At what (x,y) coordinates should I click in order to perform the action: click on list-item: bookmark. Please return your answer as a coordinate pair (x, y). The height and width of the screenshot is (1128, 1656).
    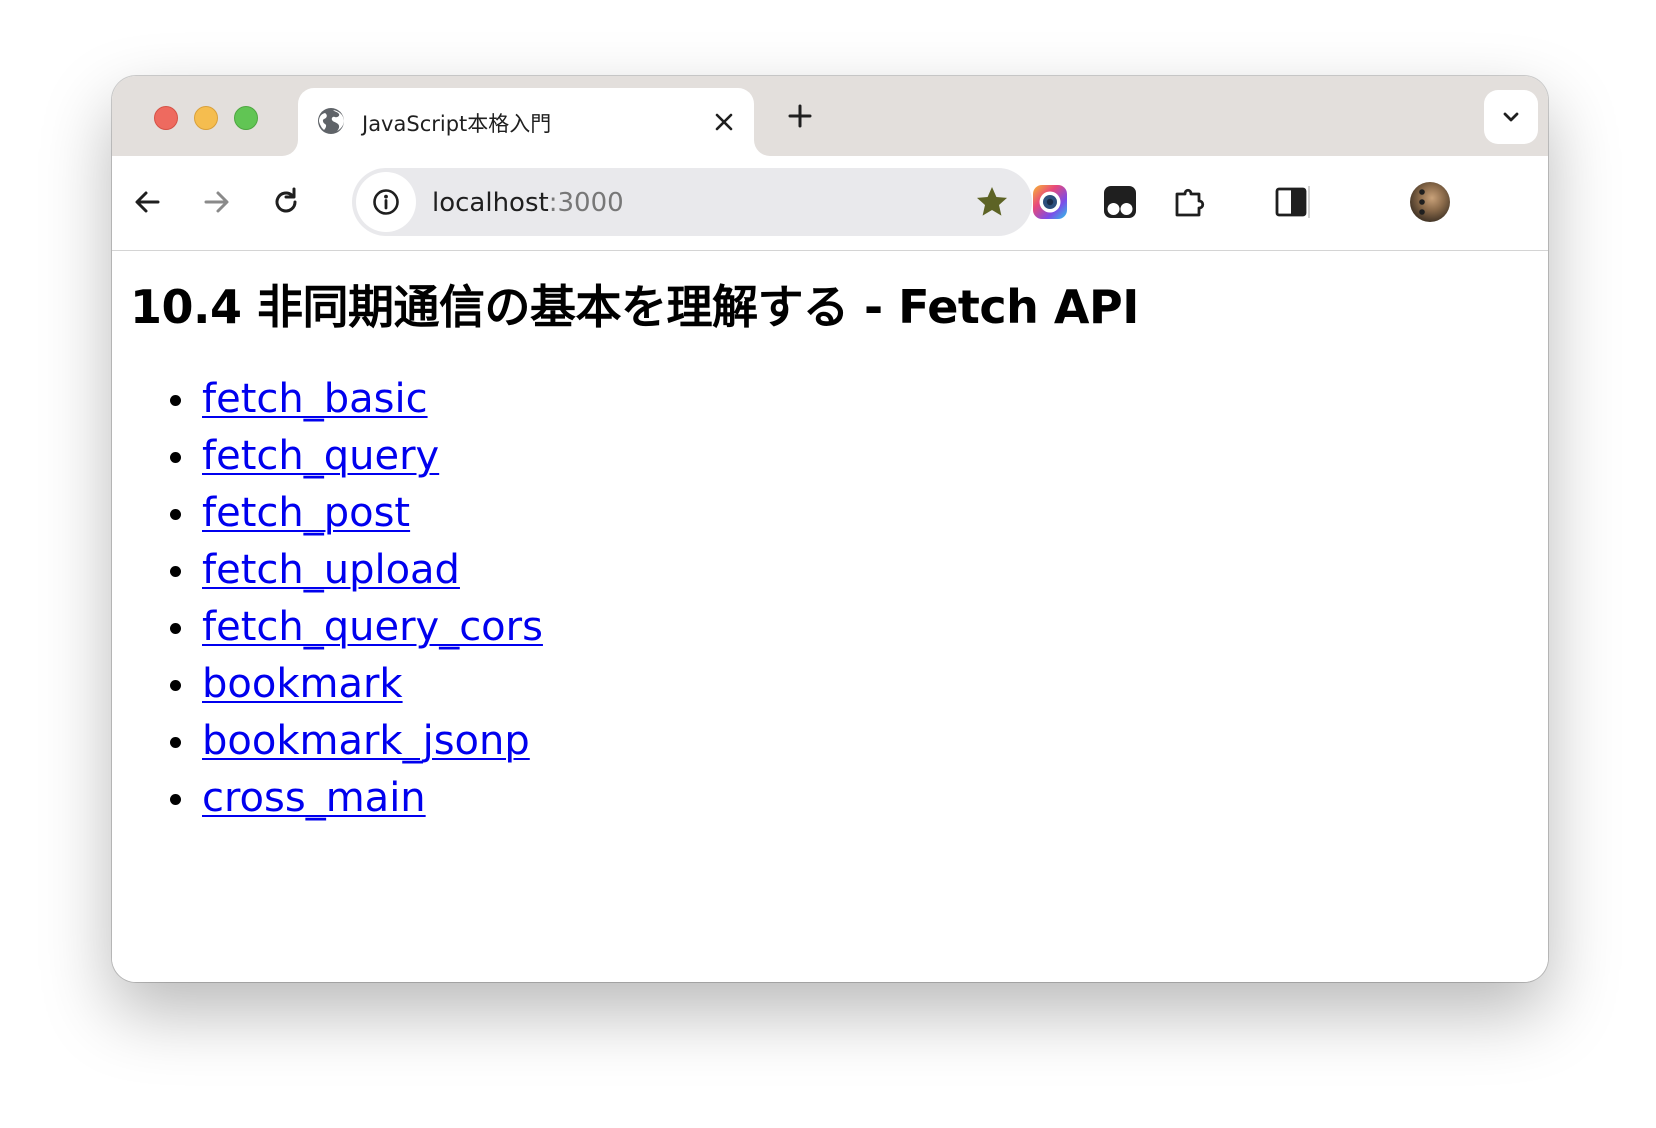
    Looking at the image, I should click on (356, 684).